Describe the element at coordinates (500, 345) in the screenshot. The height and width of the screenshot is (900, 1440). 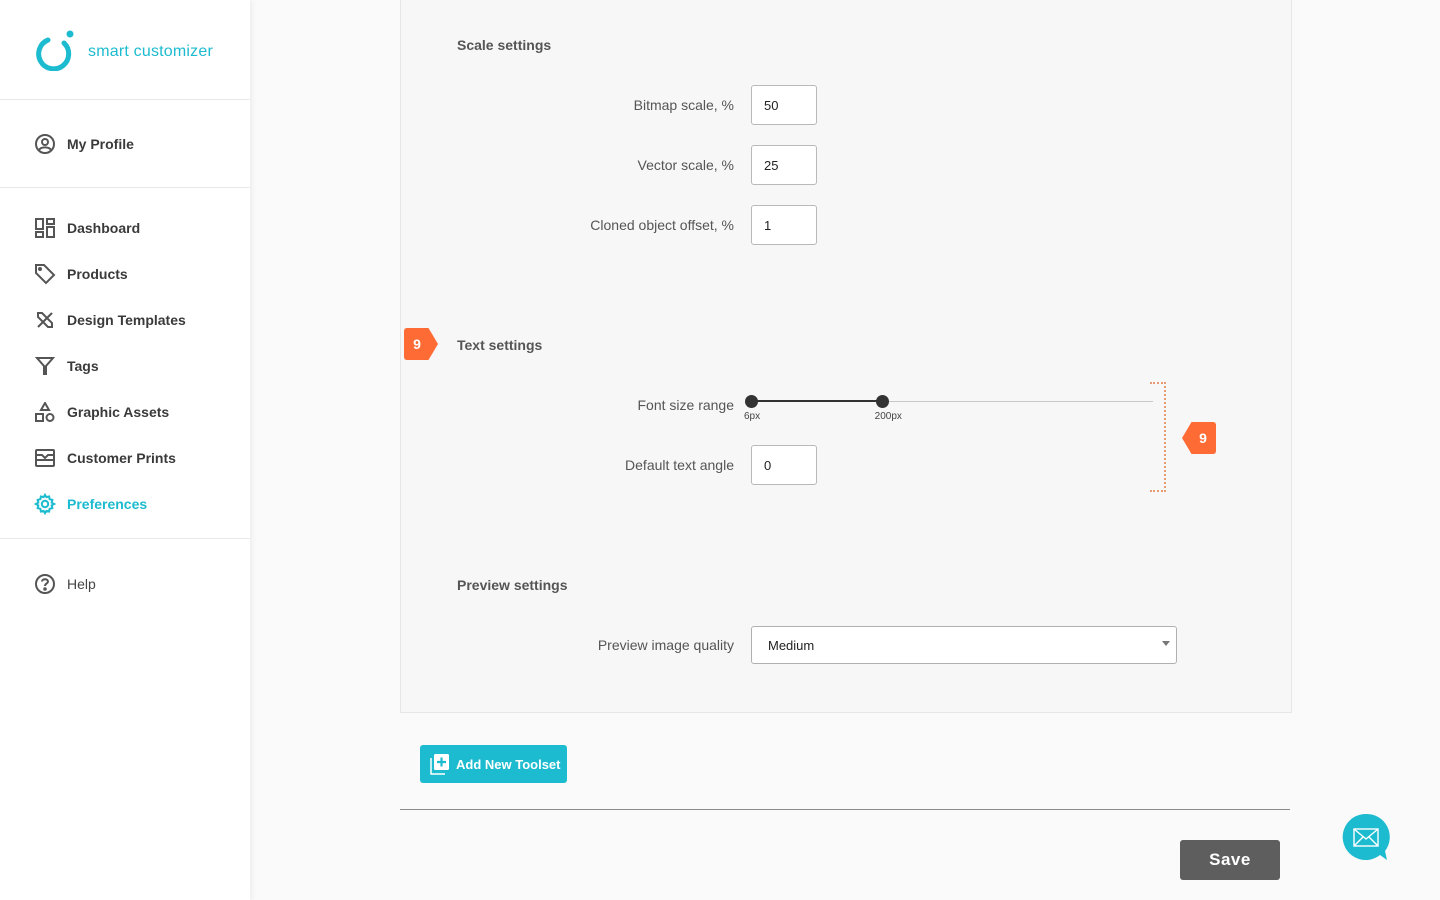
I see `text-settings-title: Text settings` at that location.